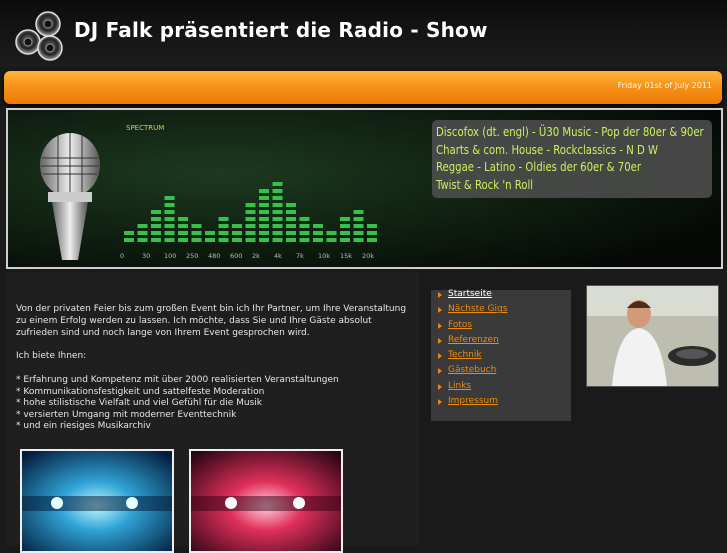  What do you see at coordinates (363, 87) in the screenshot?
I see `date-bar: Friday 01st of July 2011` at bounding box center [363, 87].